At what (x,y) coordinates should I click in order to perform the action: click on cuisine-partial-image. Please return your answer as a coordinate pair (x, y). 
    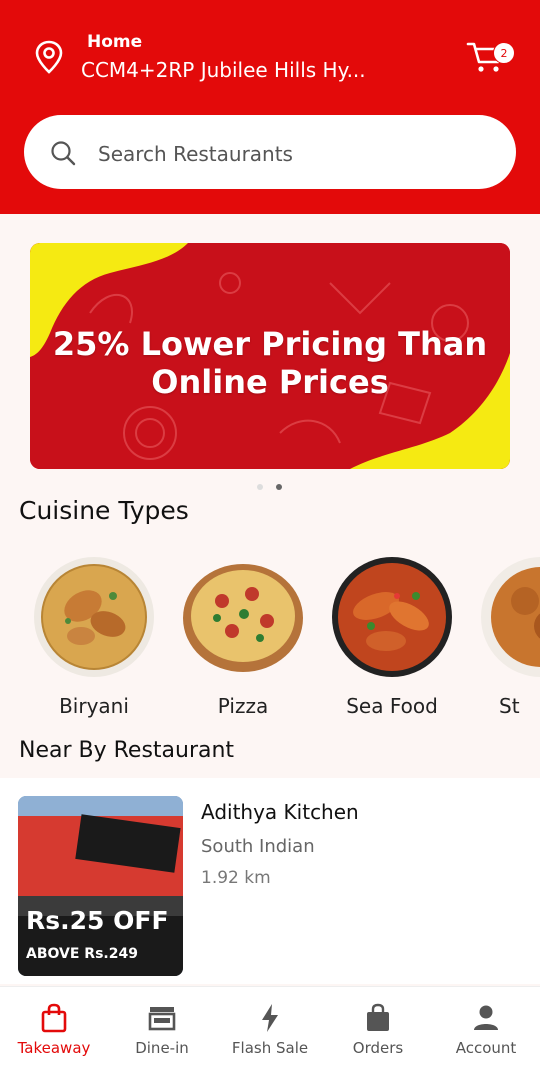
    Looking at the image, I should click on (510, 617).